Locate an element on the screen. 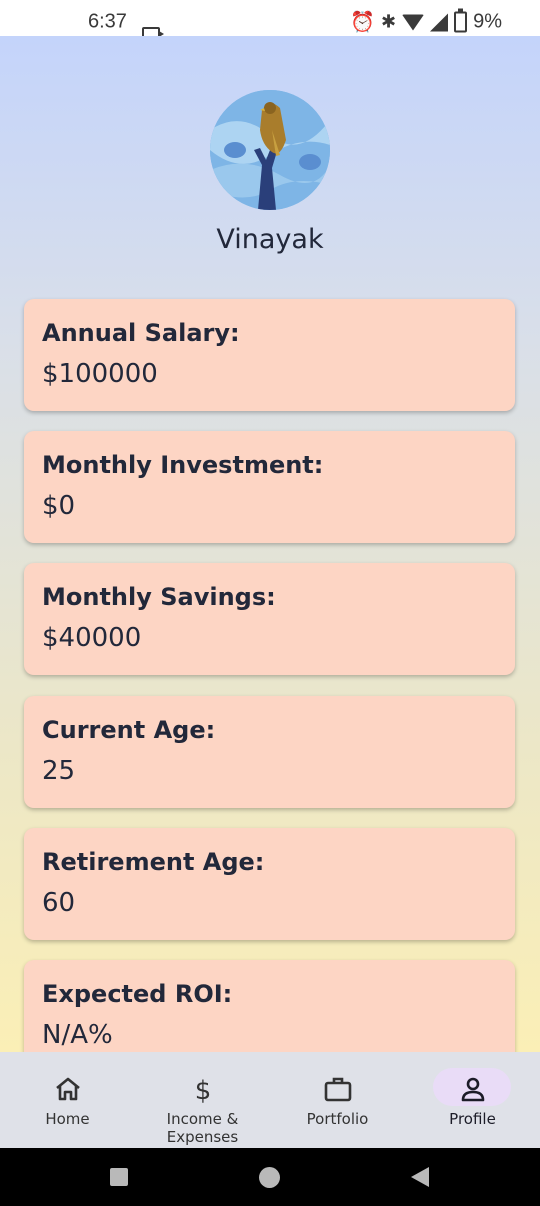  card-label: Annual Salary: is located at coordinates (141, 333).